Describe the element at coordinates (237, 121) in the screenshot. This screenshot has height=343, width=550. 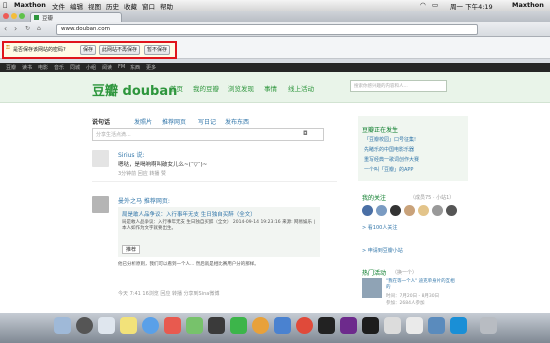
I see `tab-publish: 发布东西` at that location.